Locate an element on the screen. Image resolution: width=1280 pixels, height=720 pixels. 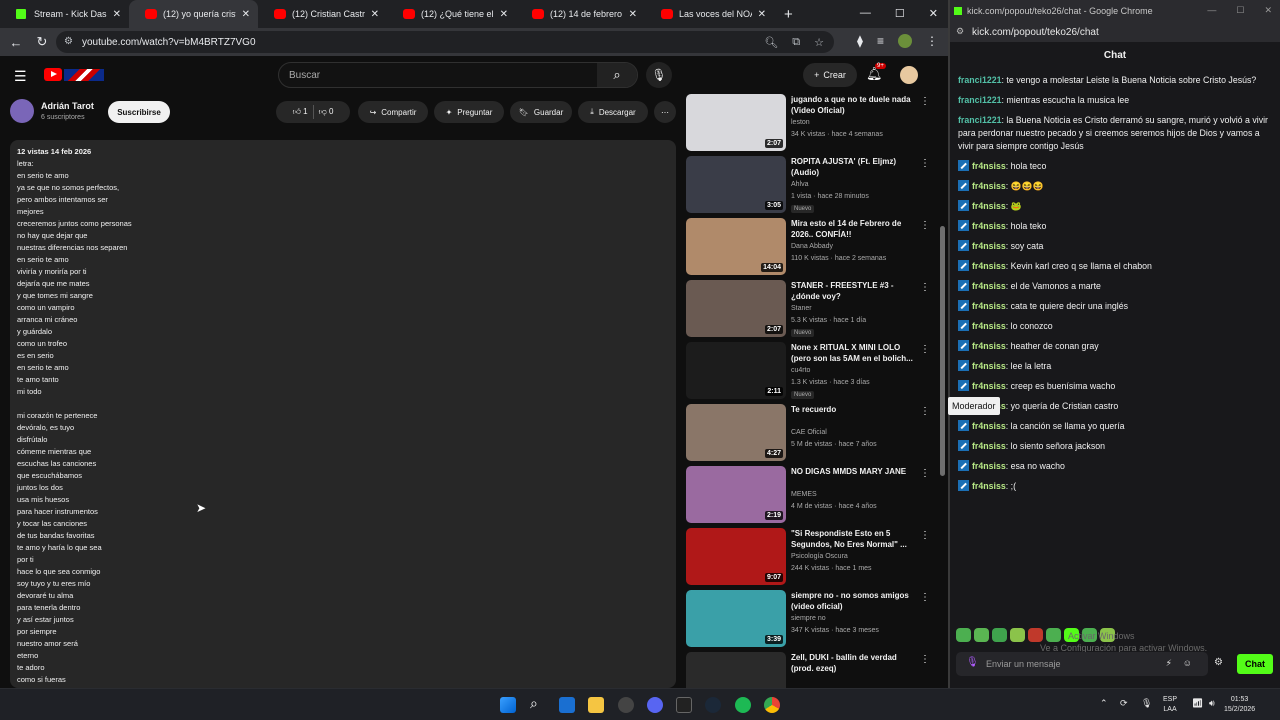
extensions-icon: ⧫ is located at coordinates (860, 41).